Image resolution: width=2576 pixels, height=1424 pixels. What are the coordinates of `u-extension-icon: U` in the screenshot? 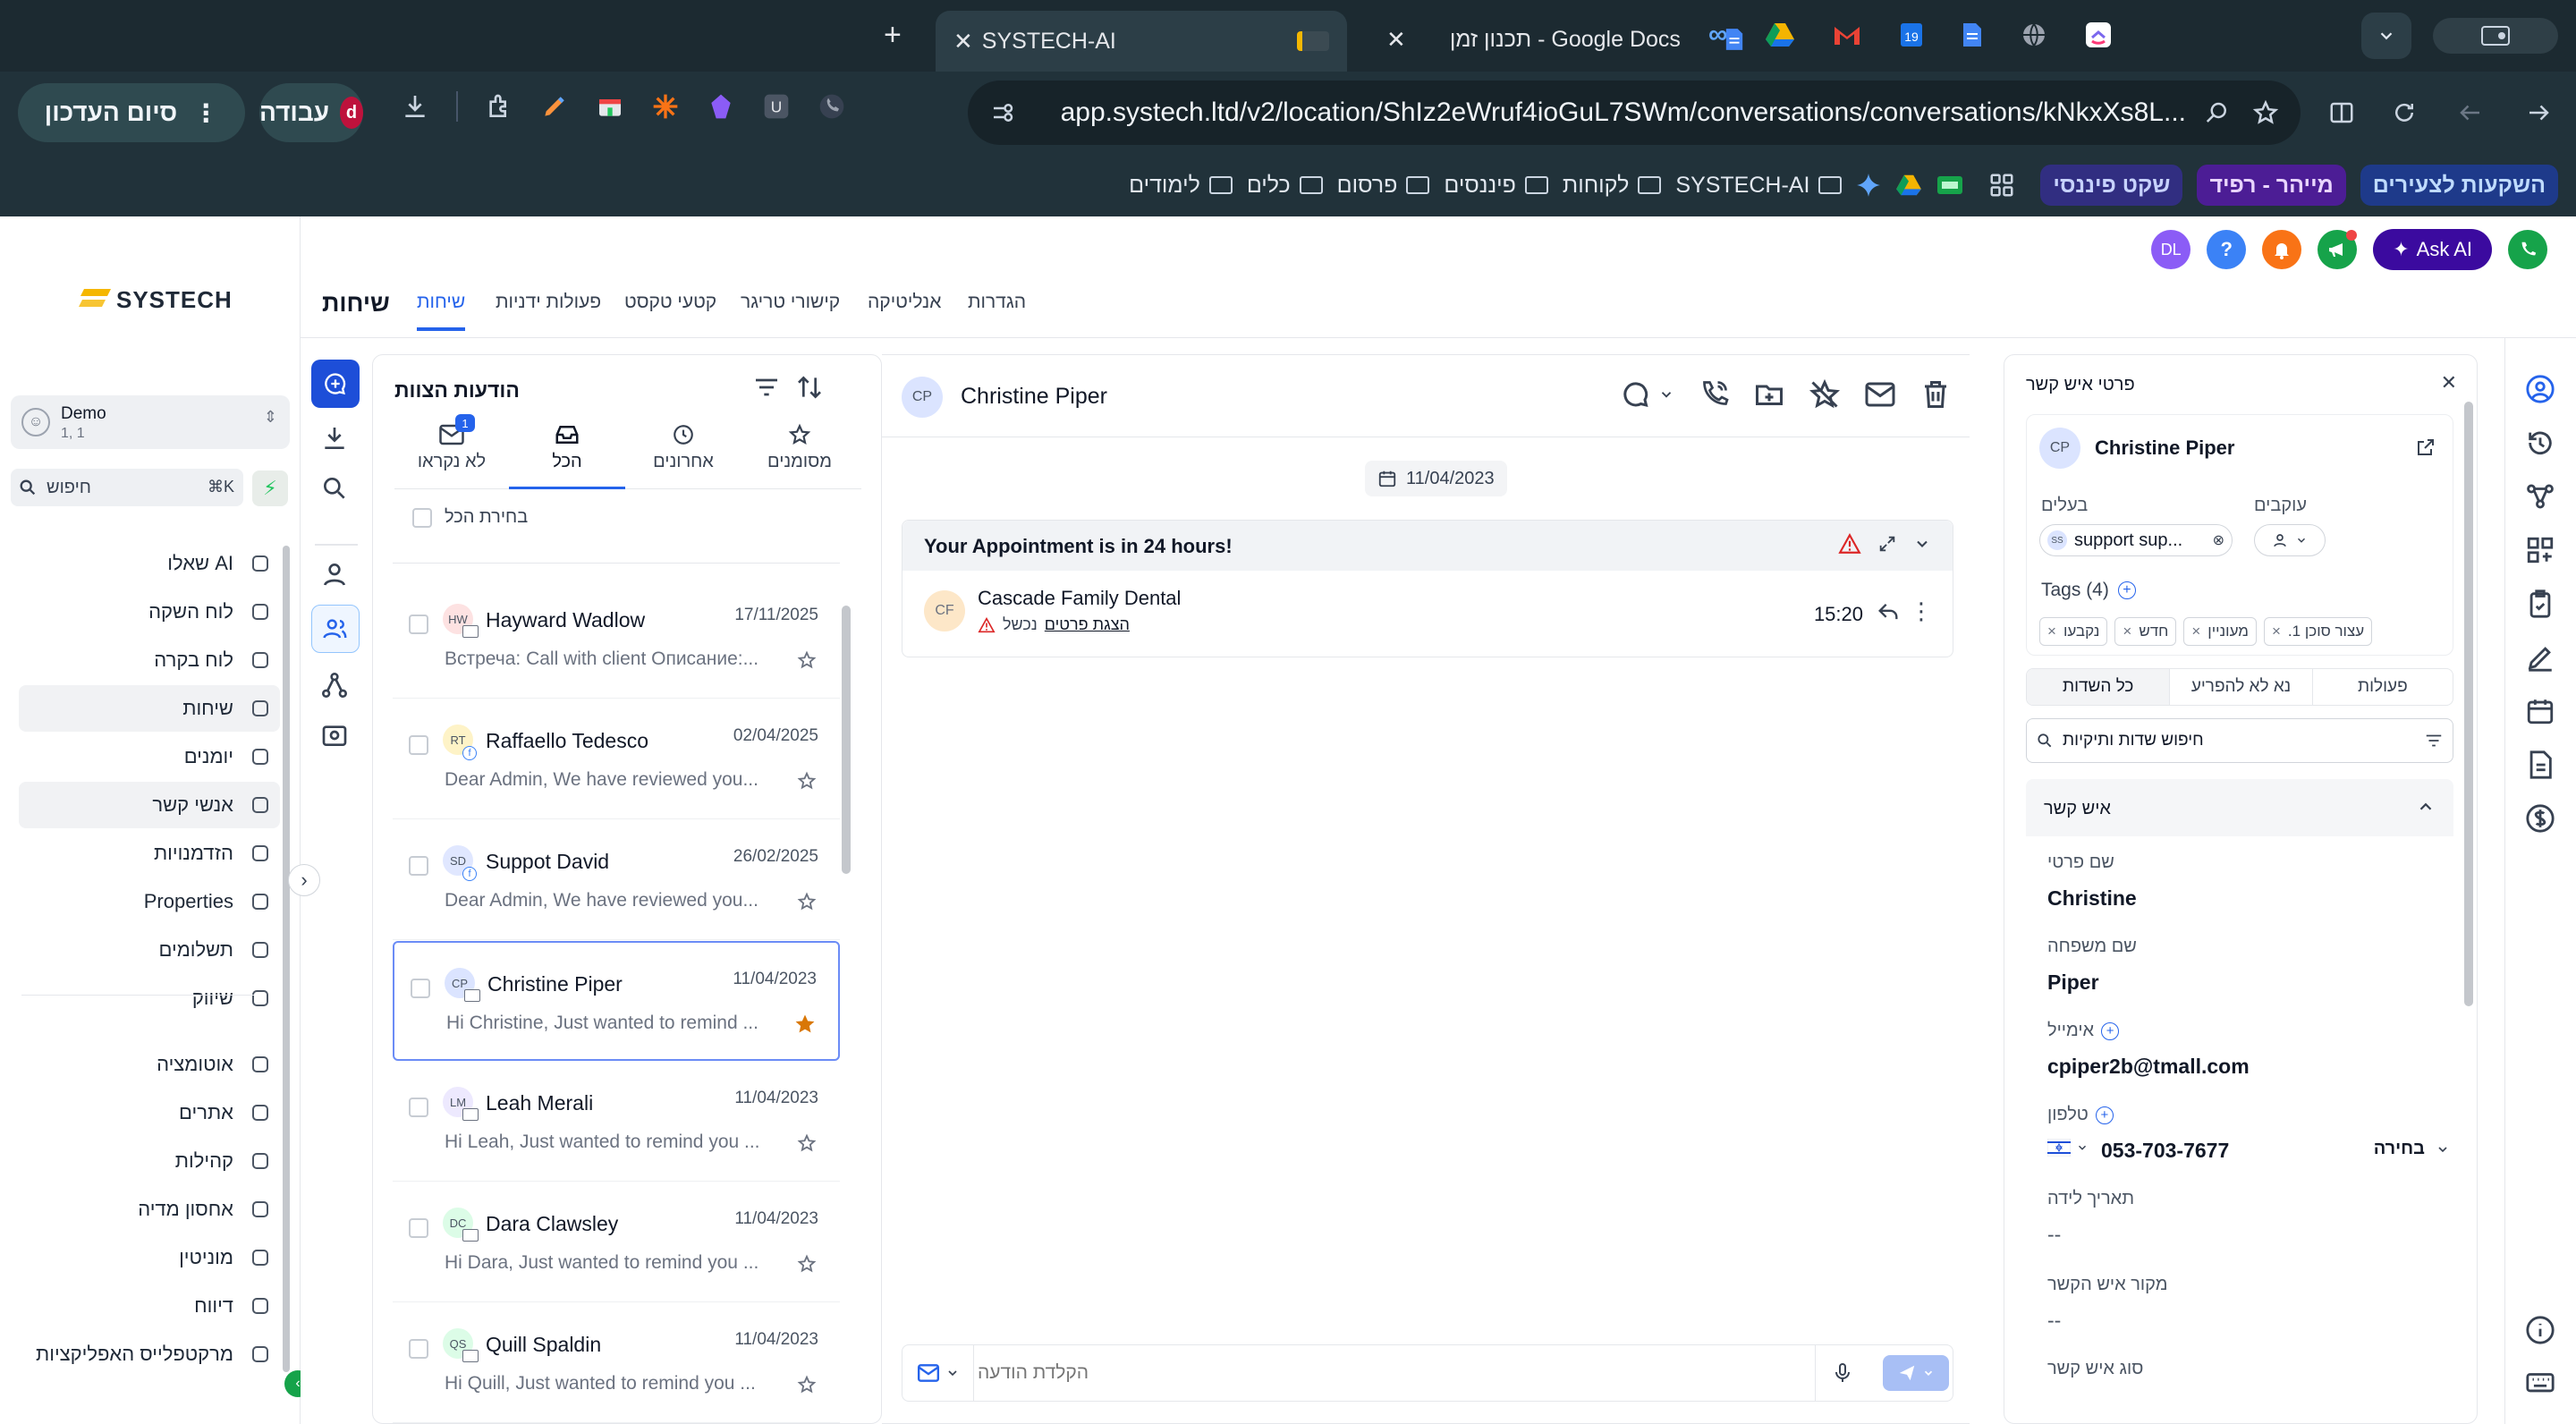 It's located at (776, 106).